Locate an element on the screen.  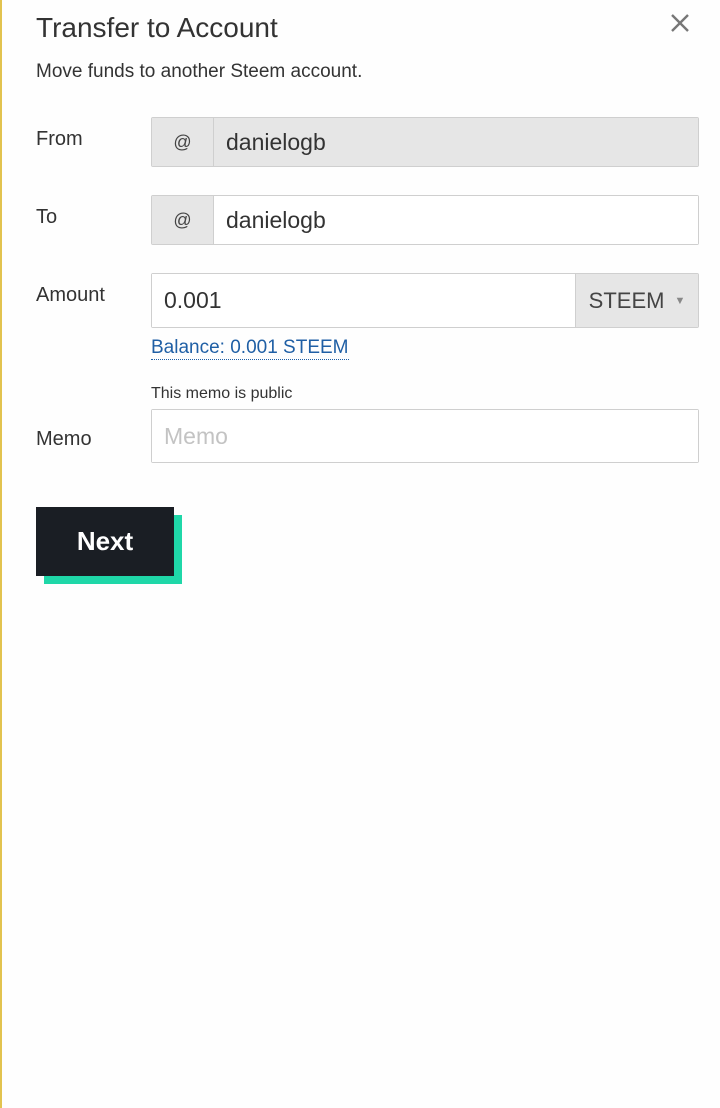
asset-select: STEEM ▼ is located at coordinates (636, 300).